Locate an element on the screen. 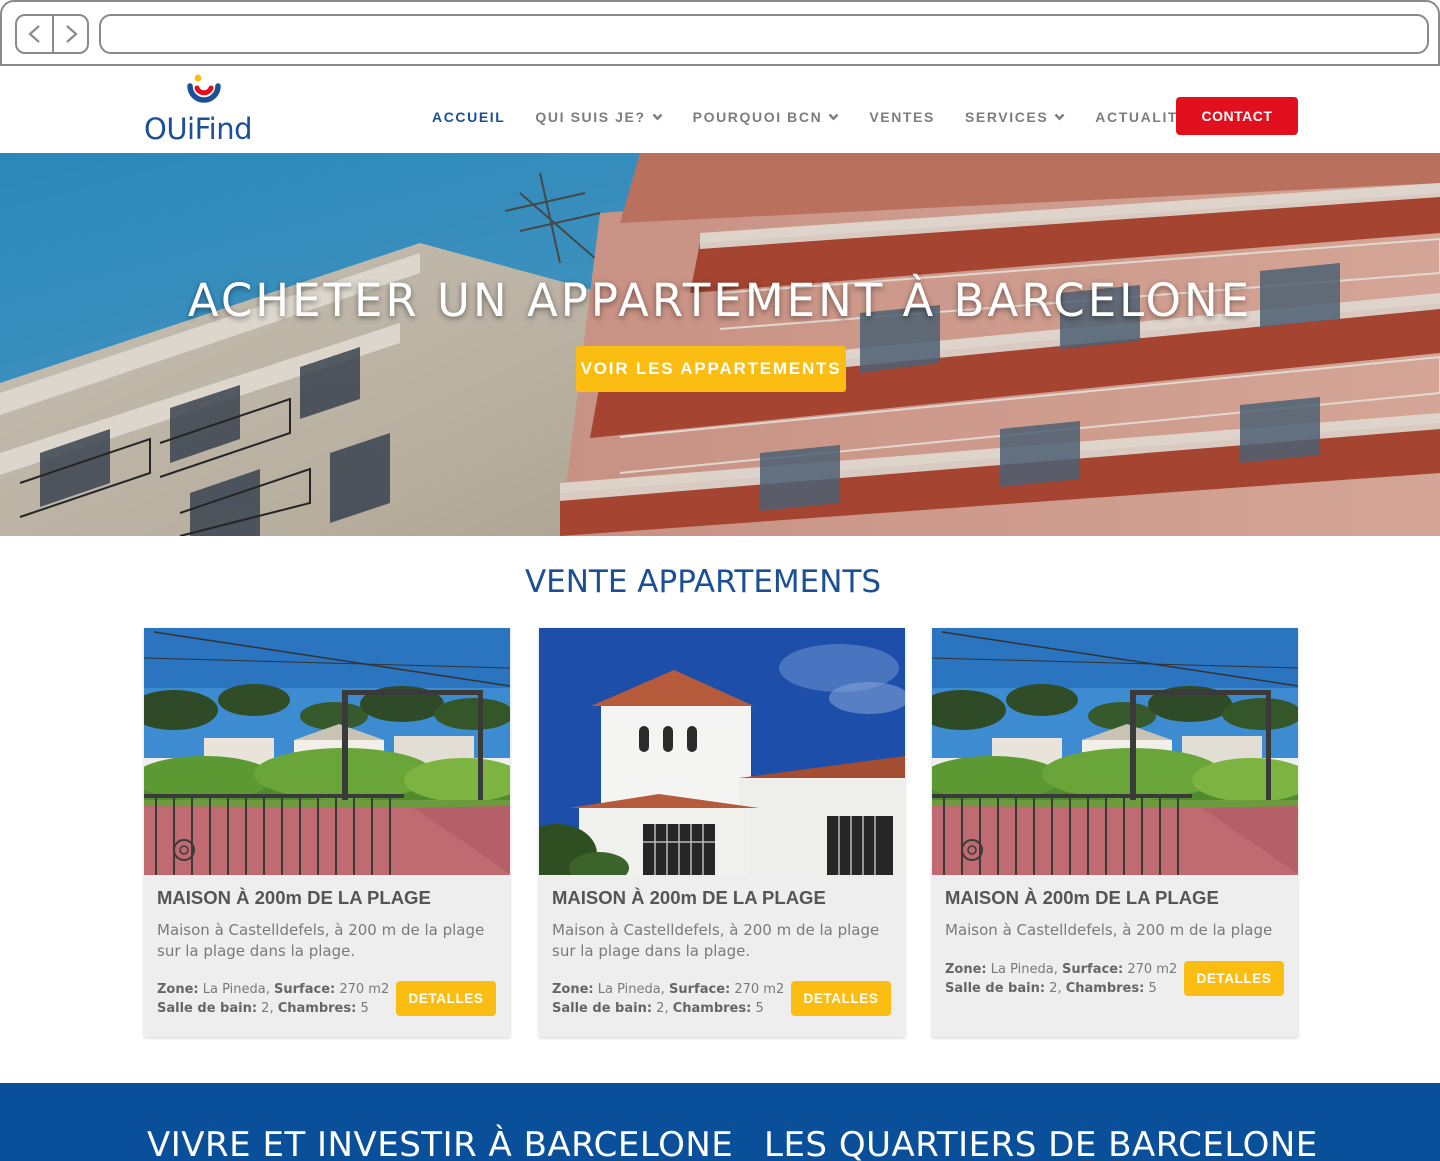 The height and width of the screenshot is (1161, 1440). villa-photo-image is located at coordinates (722, 751).